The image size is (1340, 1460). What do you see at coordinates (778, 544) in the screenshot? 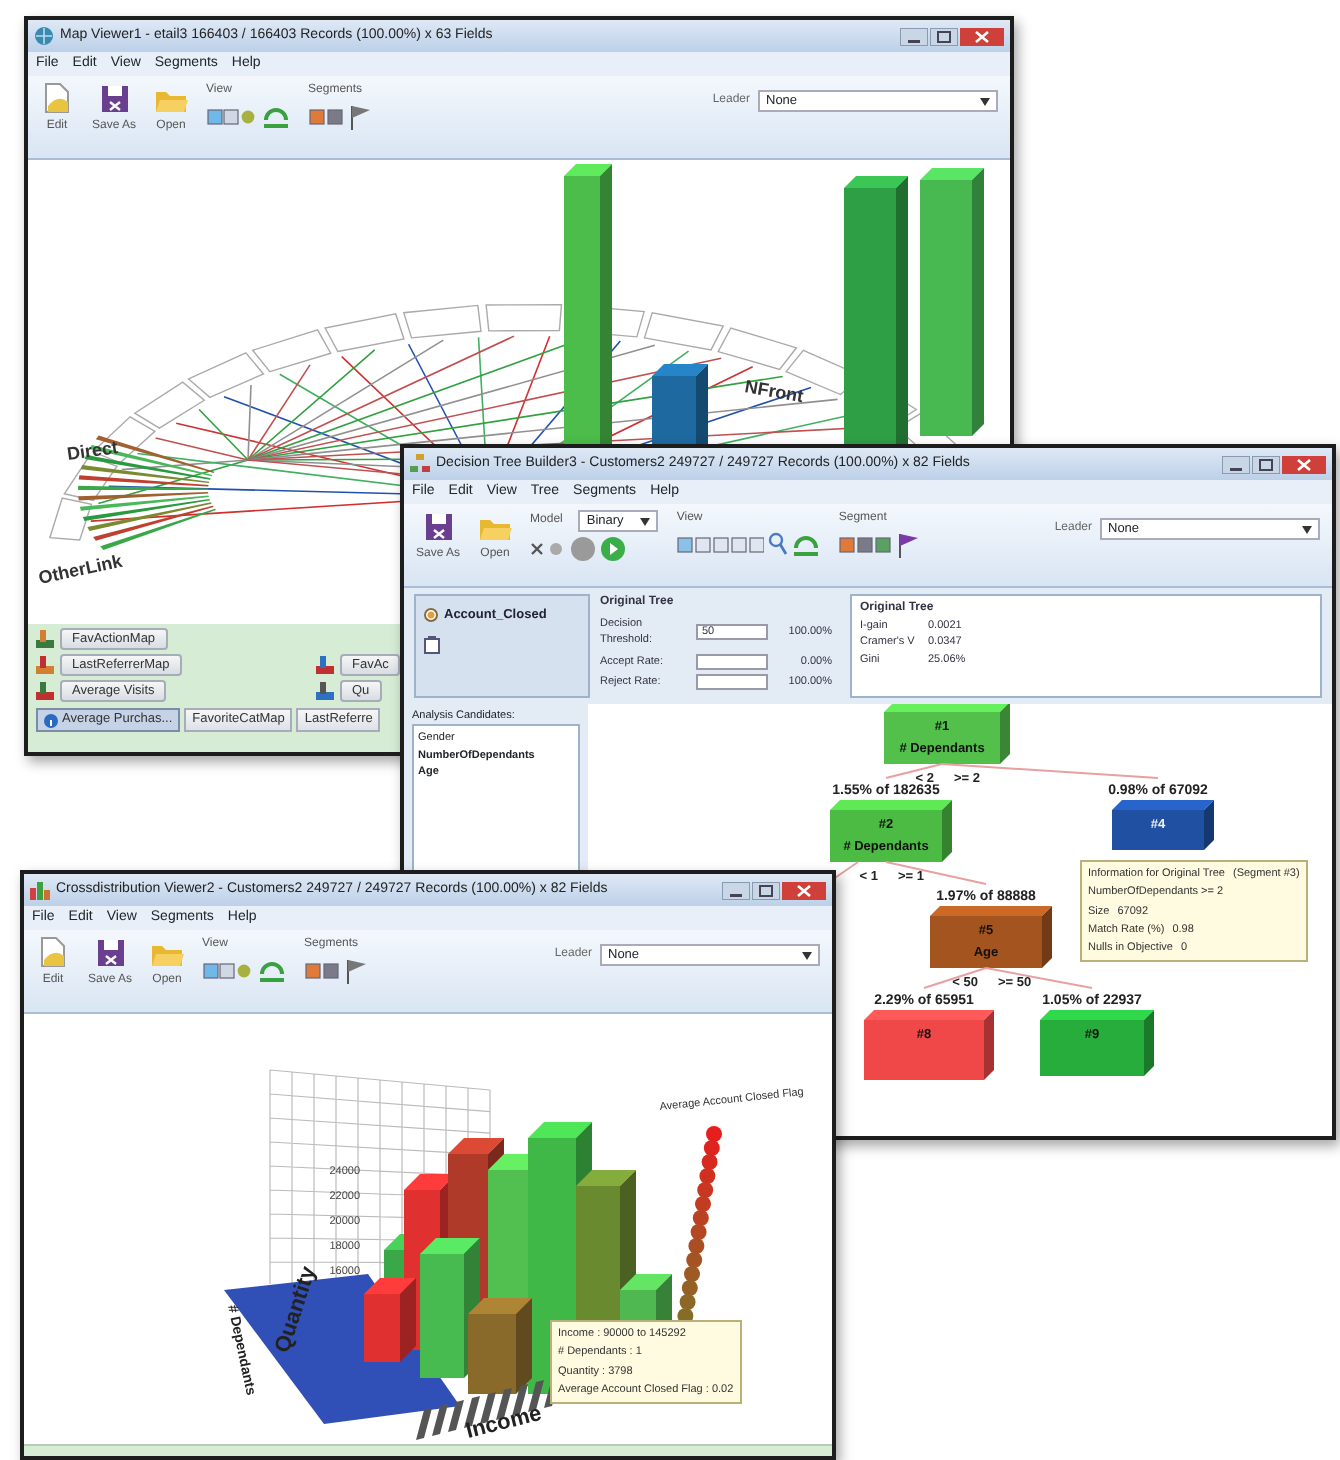
I see `search-icon` at bounding box center [778, 544].